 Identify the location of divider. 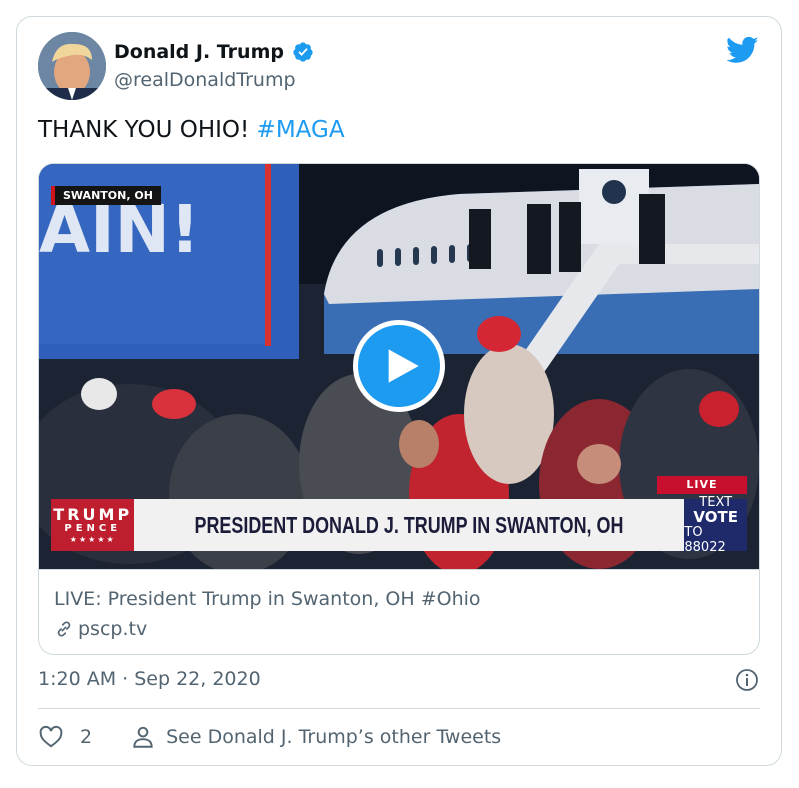
(399, 708).